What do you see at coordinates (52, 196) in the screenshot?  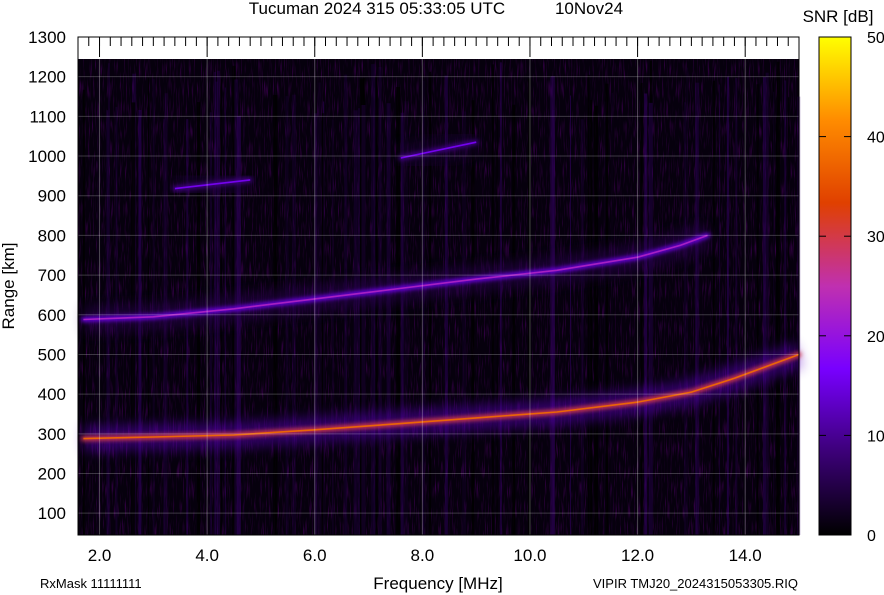 I see `y-tick-label: 900` at bounding box center [52, 196].